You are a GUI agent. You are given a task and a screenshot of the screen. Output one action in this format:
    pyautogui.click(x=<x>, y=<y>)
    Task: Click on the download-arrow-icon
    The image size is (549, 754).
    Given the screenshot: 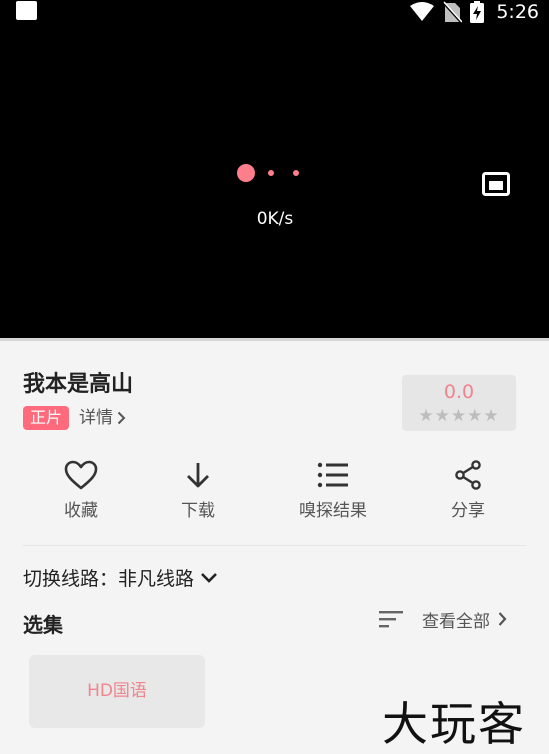 What is the action you would take?
    pyautogui.click(x=198, y=475)
    